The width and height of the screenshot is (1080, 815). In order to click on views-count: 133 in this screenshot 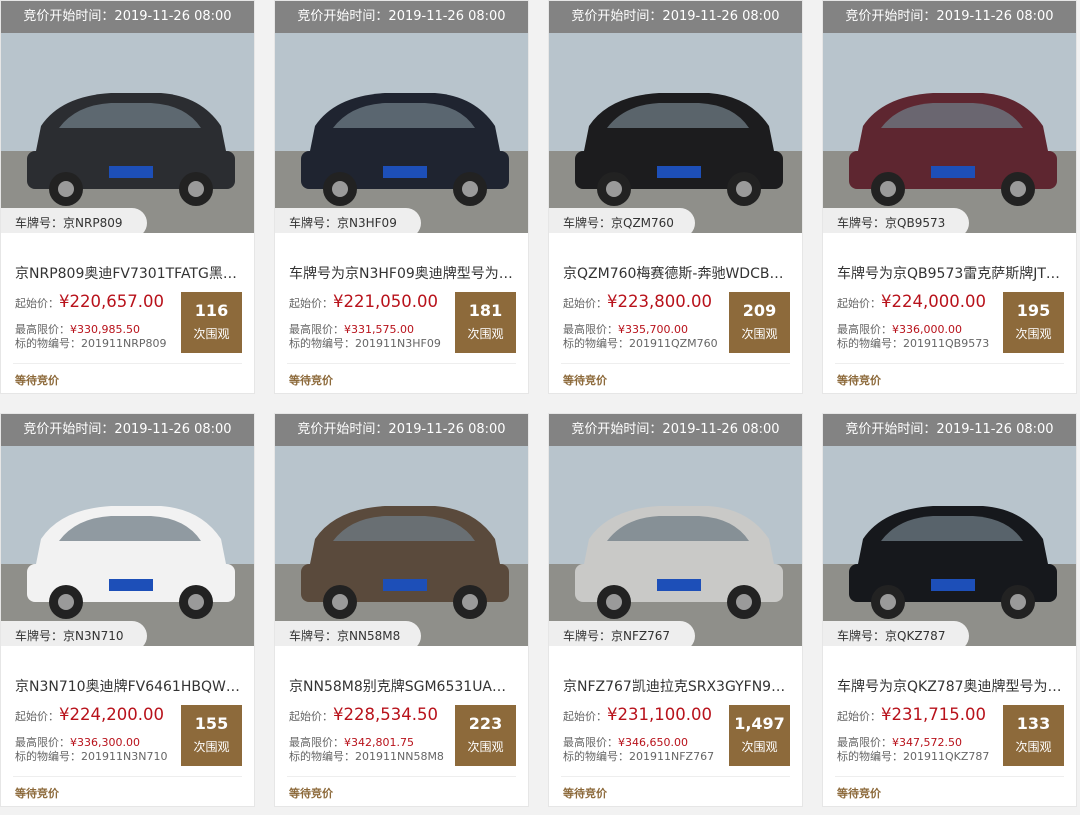, I will do `click(1033, 723)`.